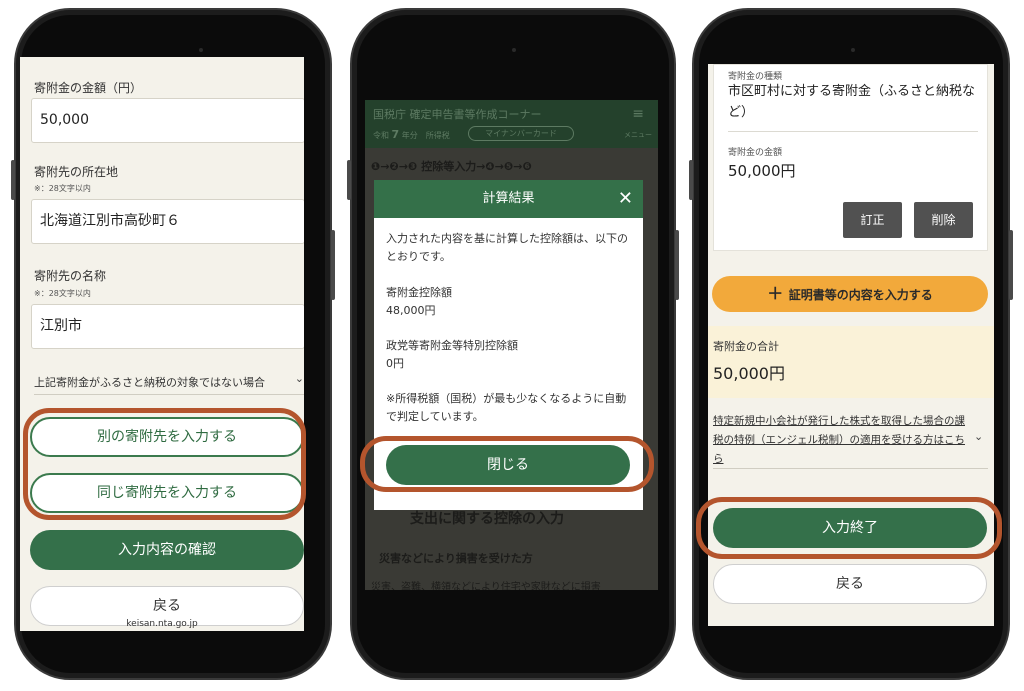  I want to click on furusato-exclusion-label: 上記寄附金がふるさと納税の対象ではない場合, so click(149, 382).